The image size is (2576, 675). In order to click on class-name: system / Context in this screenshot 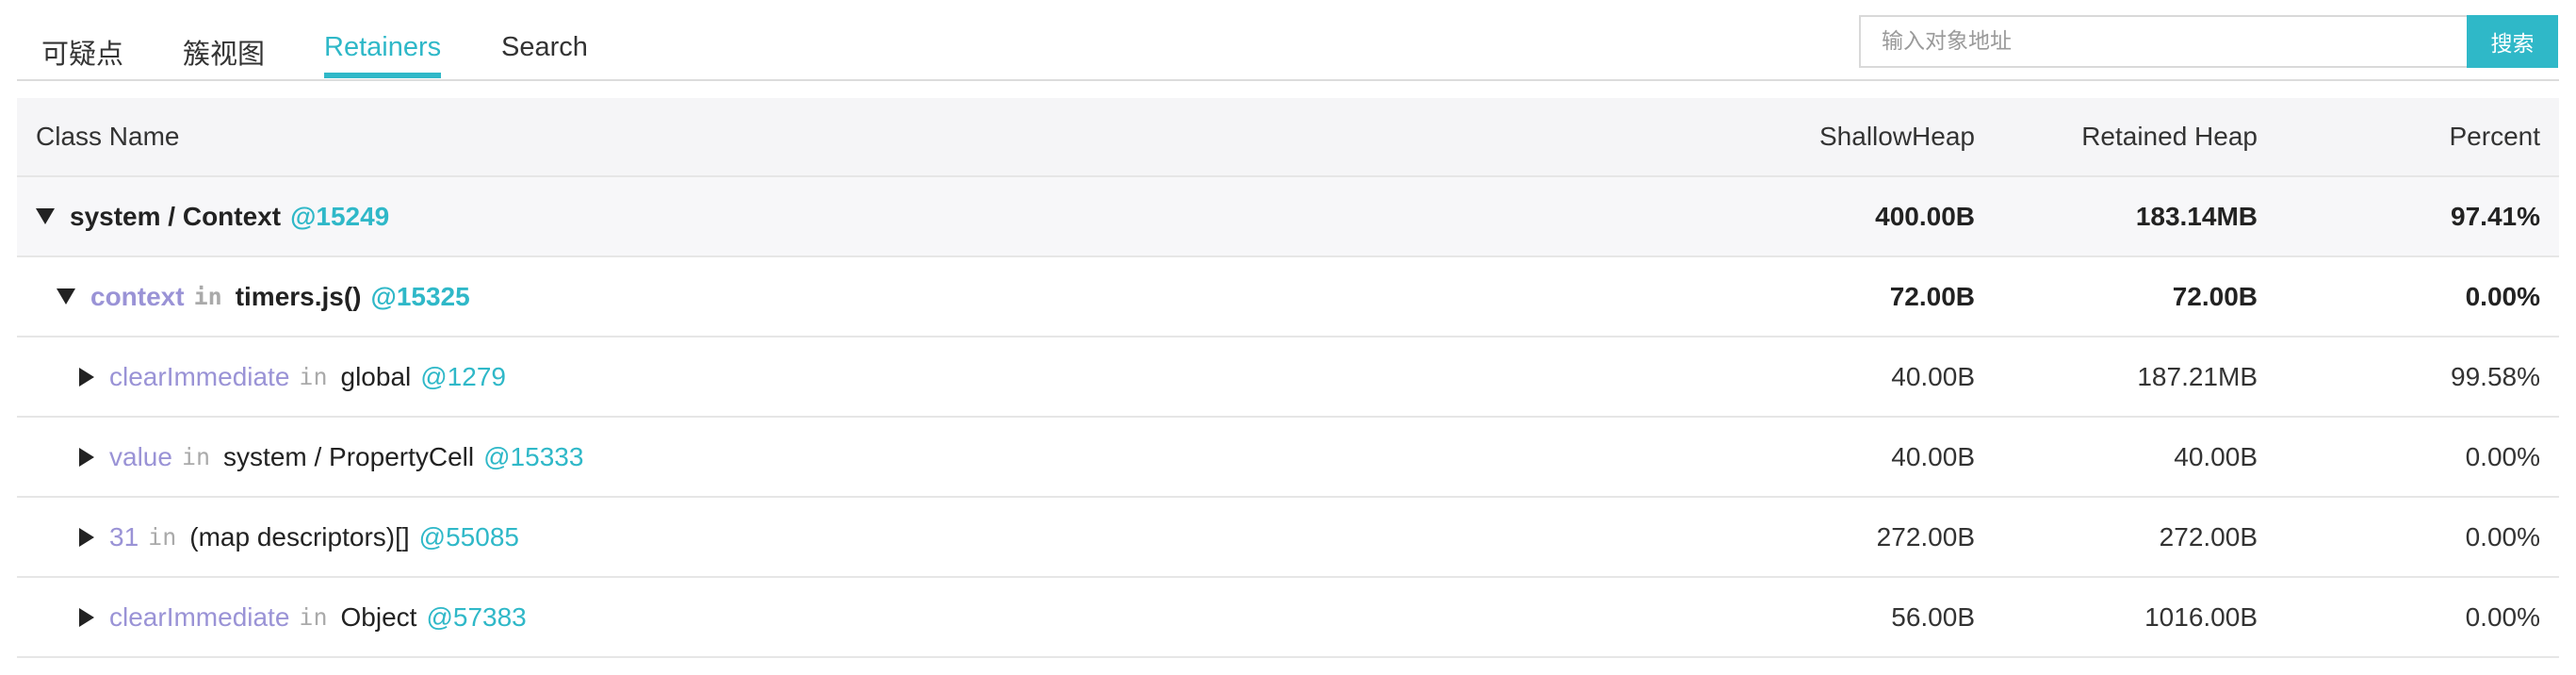, I will do `click(176, 216)`.